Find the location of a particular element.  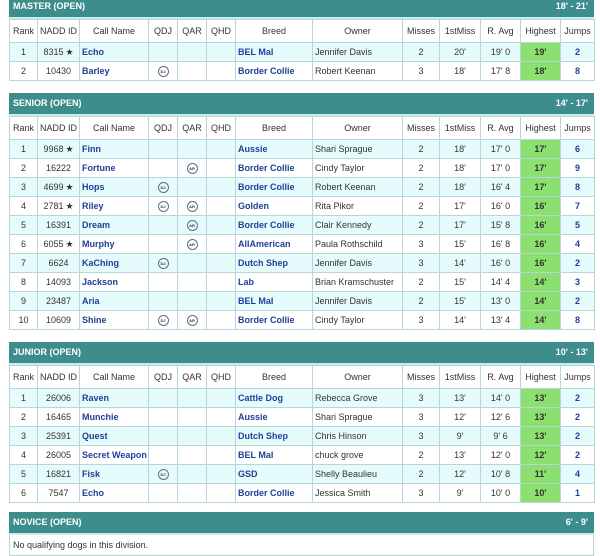

cell-name: Jackson is located at coordinates (114, 282).